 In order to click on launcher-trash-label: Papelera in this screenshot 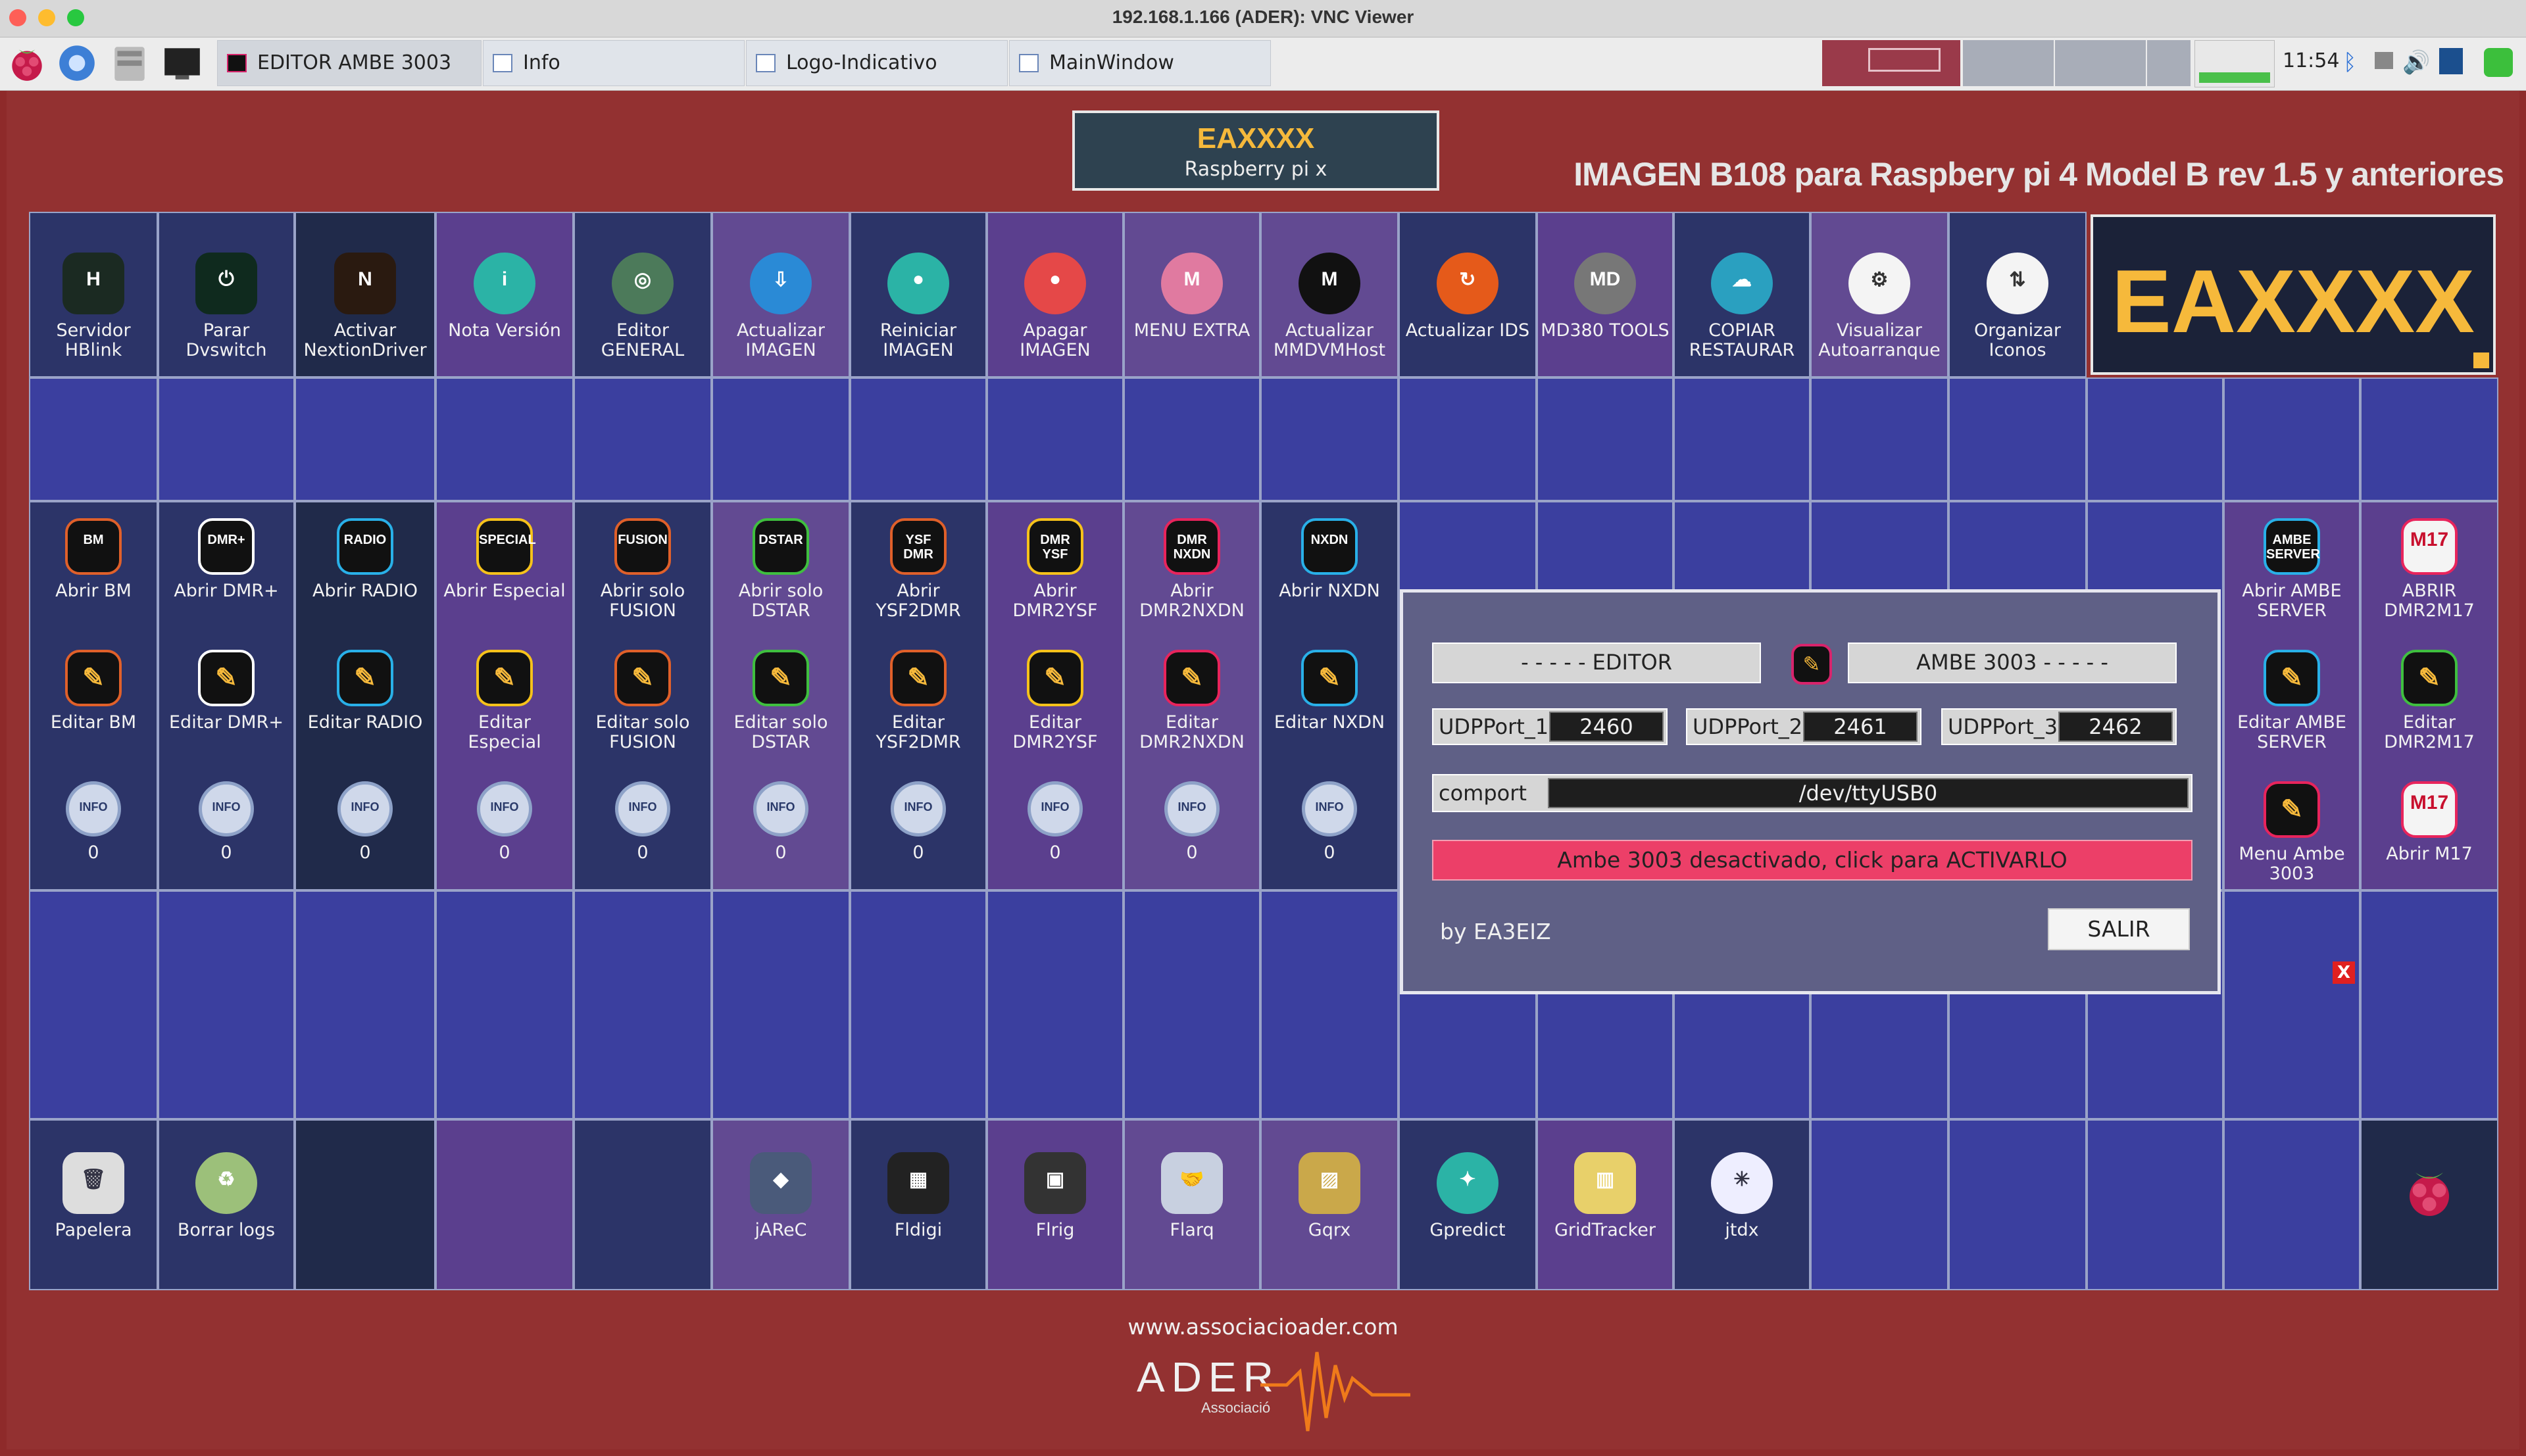, I will do `click(93, 1230)`.